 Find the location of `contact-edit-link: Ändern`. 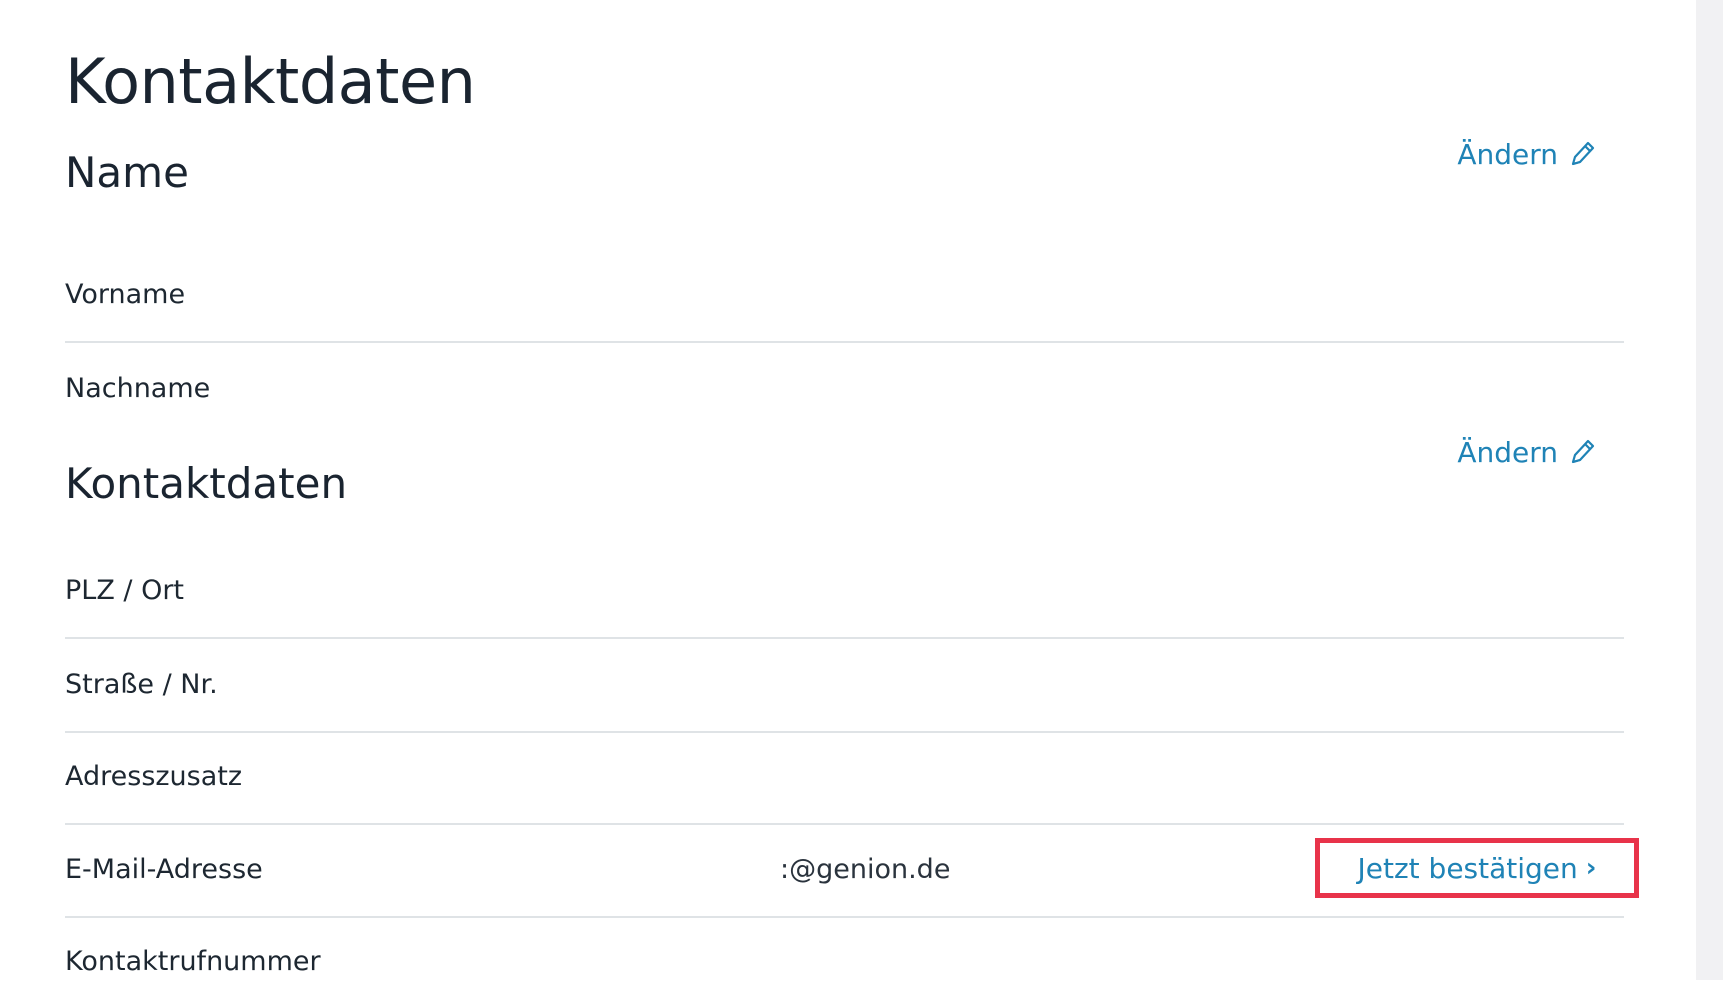

contact-edit-link: Ändern is located at coordinates (1526, 452).